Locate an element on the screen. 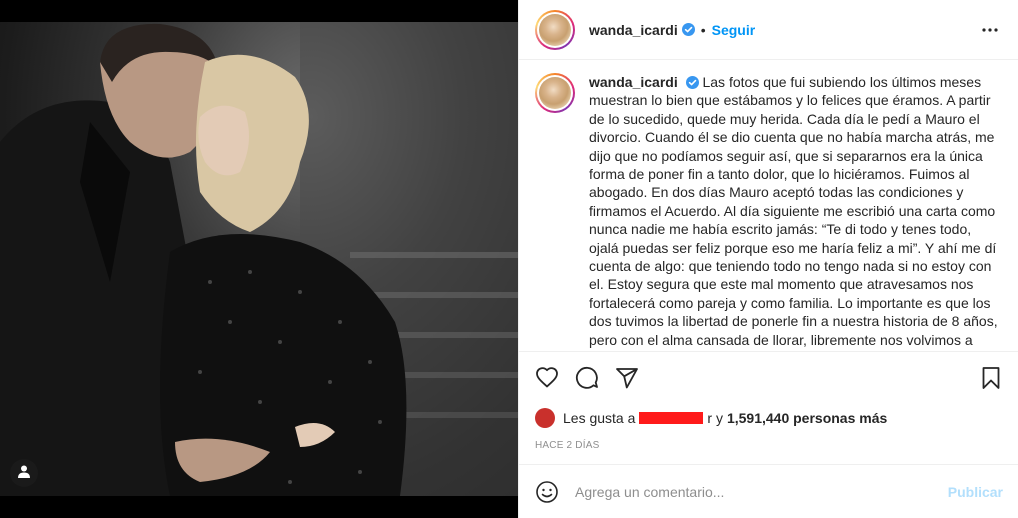 The width and height of the screenshot is (1018, 518). heart-icon is located at coordinates (547, 378).